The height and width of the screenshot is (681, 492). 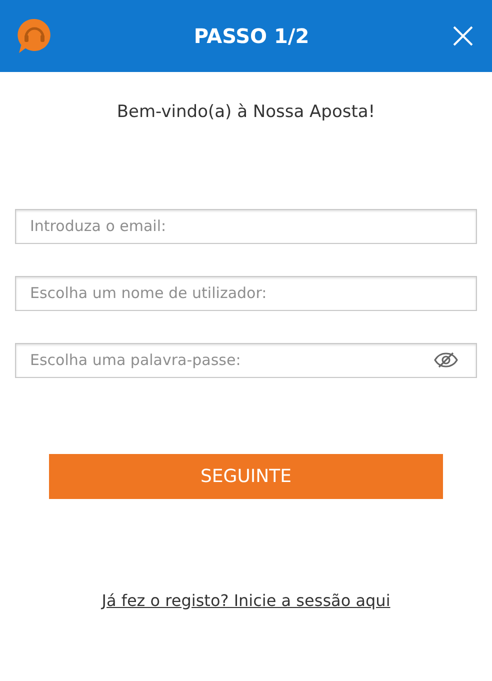 What do you see at coordinates (246, 226) in the screenshot?
I see `input-field: Introduza o email:` at bounding box center [246, 226].